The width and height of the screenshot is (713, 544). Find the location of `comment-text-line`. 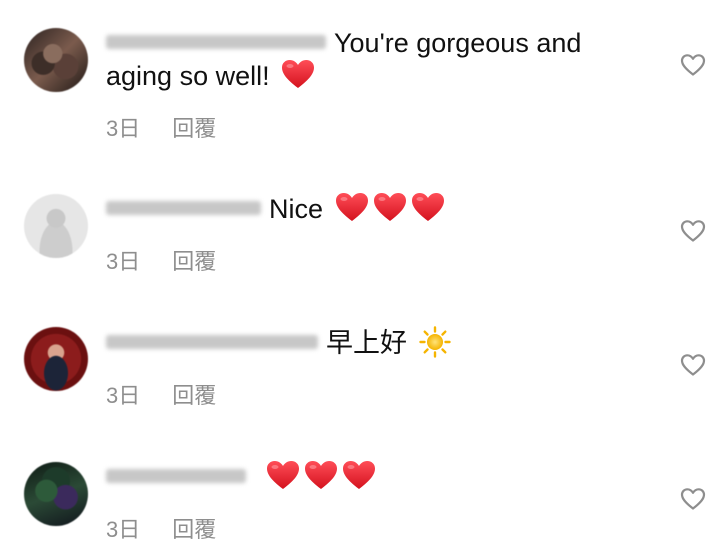

comment-text-line is located at coordinates (364, 477).